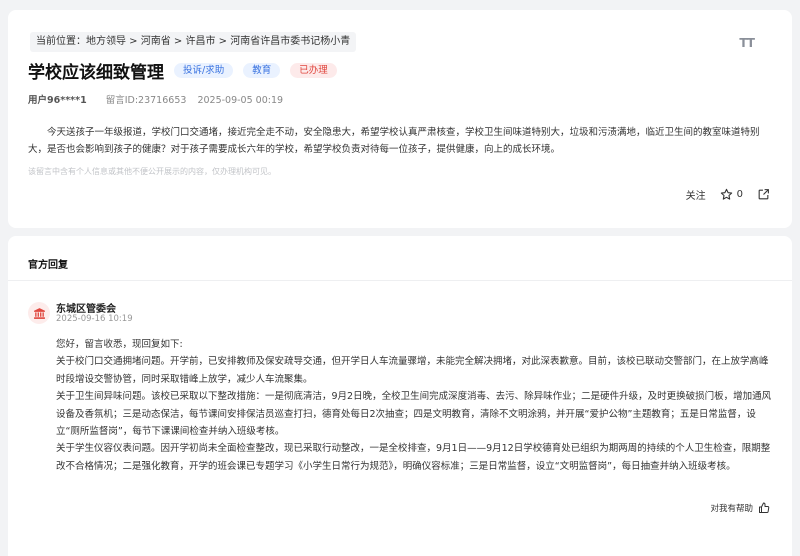 This screenshot has height=556, width=800. I want to click on font-size-icon: TT, so click(747, 43).